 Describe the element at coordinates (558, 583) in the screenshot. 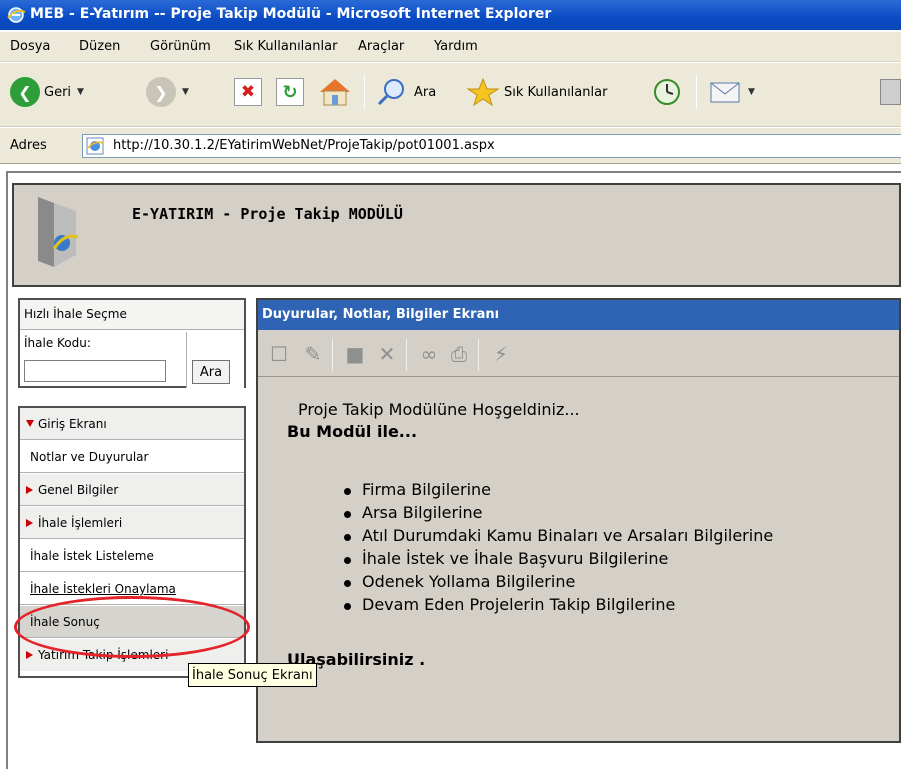

I see `list-item: Odenek Yollama Bilgilerine` at that location.